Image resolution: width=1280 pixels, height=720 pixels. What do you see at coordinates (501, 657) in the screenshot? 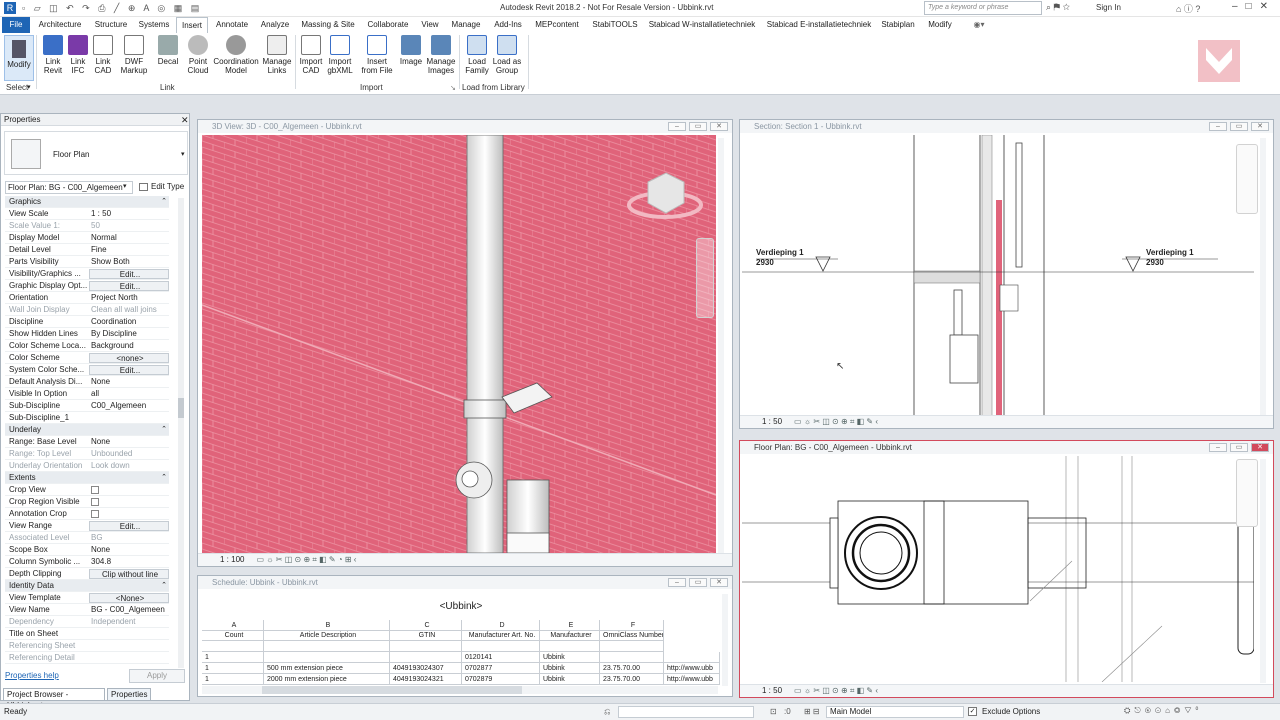
I see `table-cell: 0120141` at bounding box center [501, 657].